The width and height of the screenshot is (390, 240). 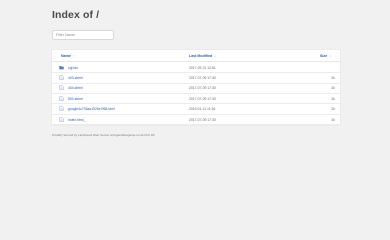 I want to click on last-modified-cell: 2019-01-11 11:16, so click(x=202, y=109).